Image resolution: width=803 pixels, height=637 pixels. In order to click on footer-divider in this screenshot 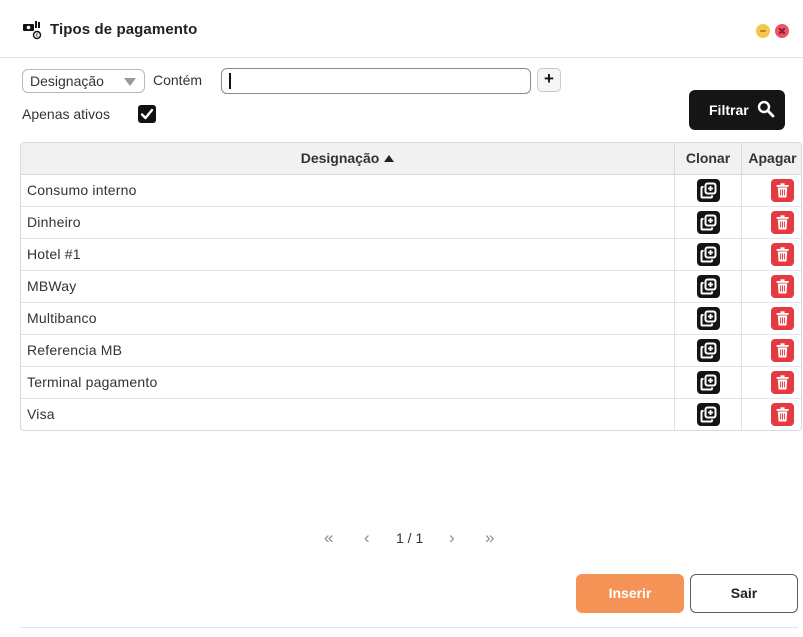, I will do `click(409, 627)`.